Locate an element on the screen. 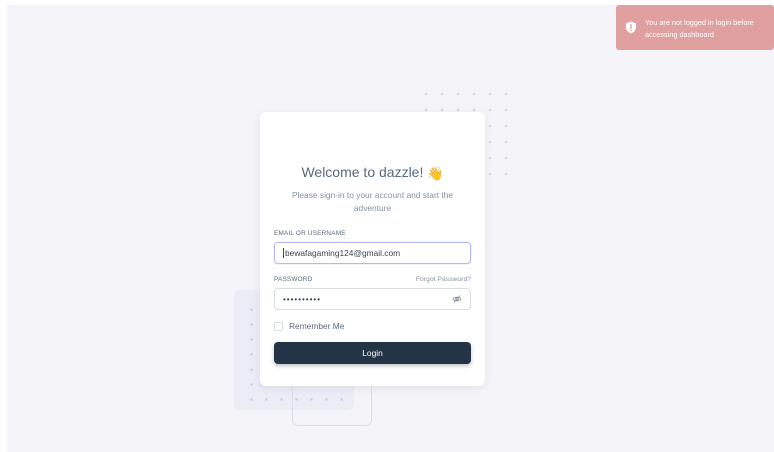  login-button: Login is located at coordinates (372, 353).